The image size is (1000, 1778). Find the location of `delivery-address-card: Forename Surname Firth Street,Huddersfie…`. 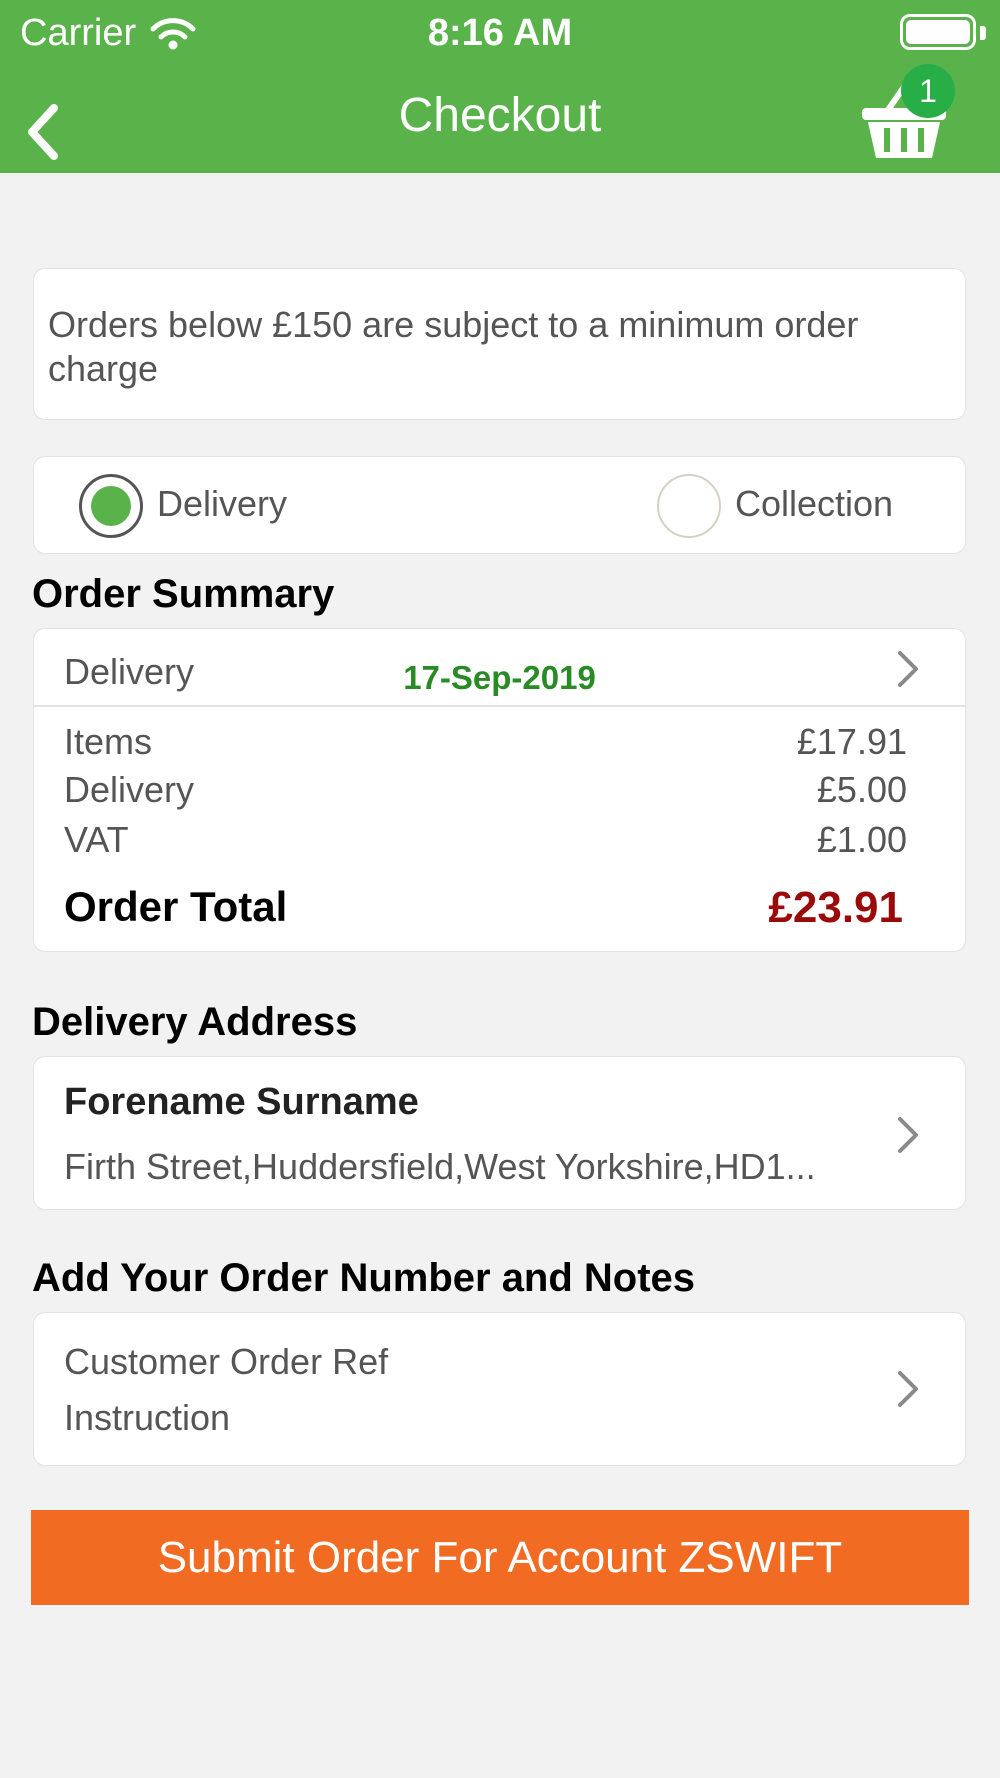

delivery-address-card: Forename Surname Firth Street,Huddersfie… is located at coordinates (499, 1133).